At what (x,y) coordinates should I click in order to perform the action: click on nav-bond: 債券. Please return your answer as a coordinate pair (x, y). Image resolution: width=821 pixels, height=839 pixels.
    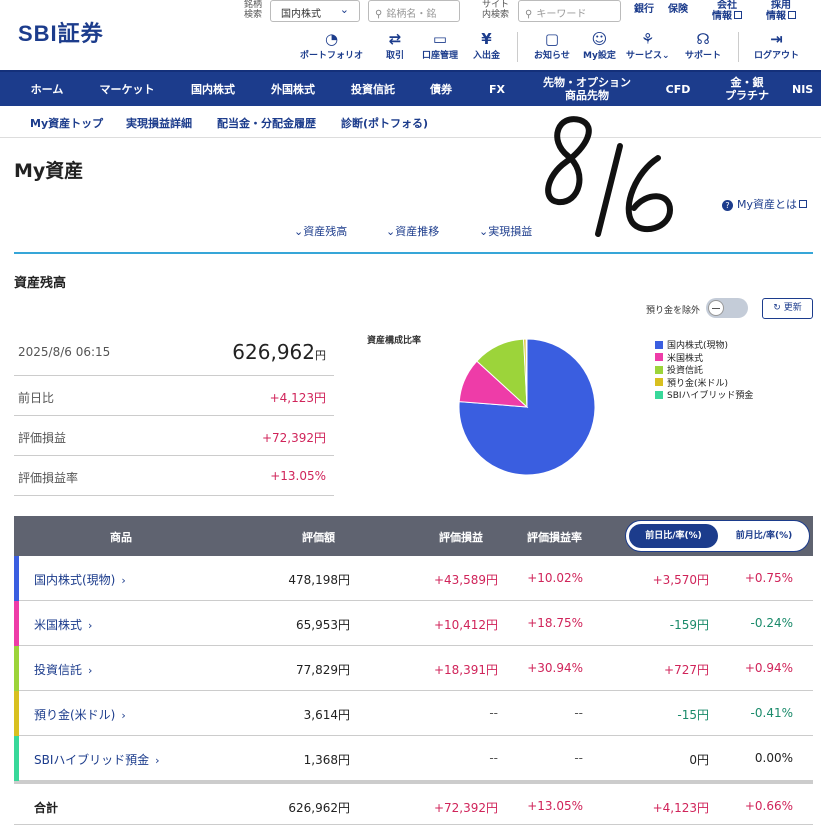
    Looking at the image, I should click on (441, 89).